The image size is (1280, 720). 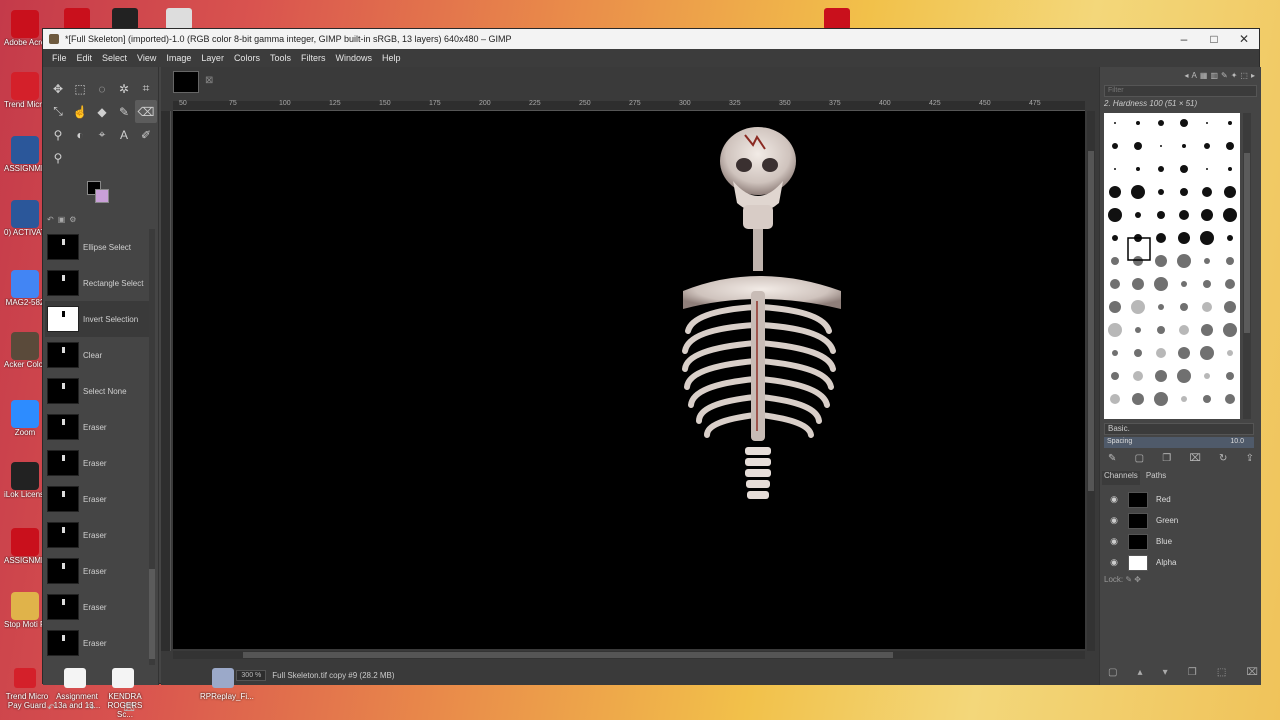 I want to click on channel-row: ◉ Alpha, so click(x=1181, y=562).